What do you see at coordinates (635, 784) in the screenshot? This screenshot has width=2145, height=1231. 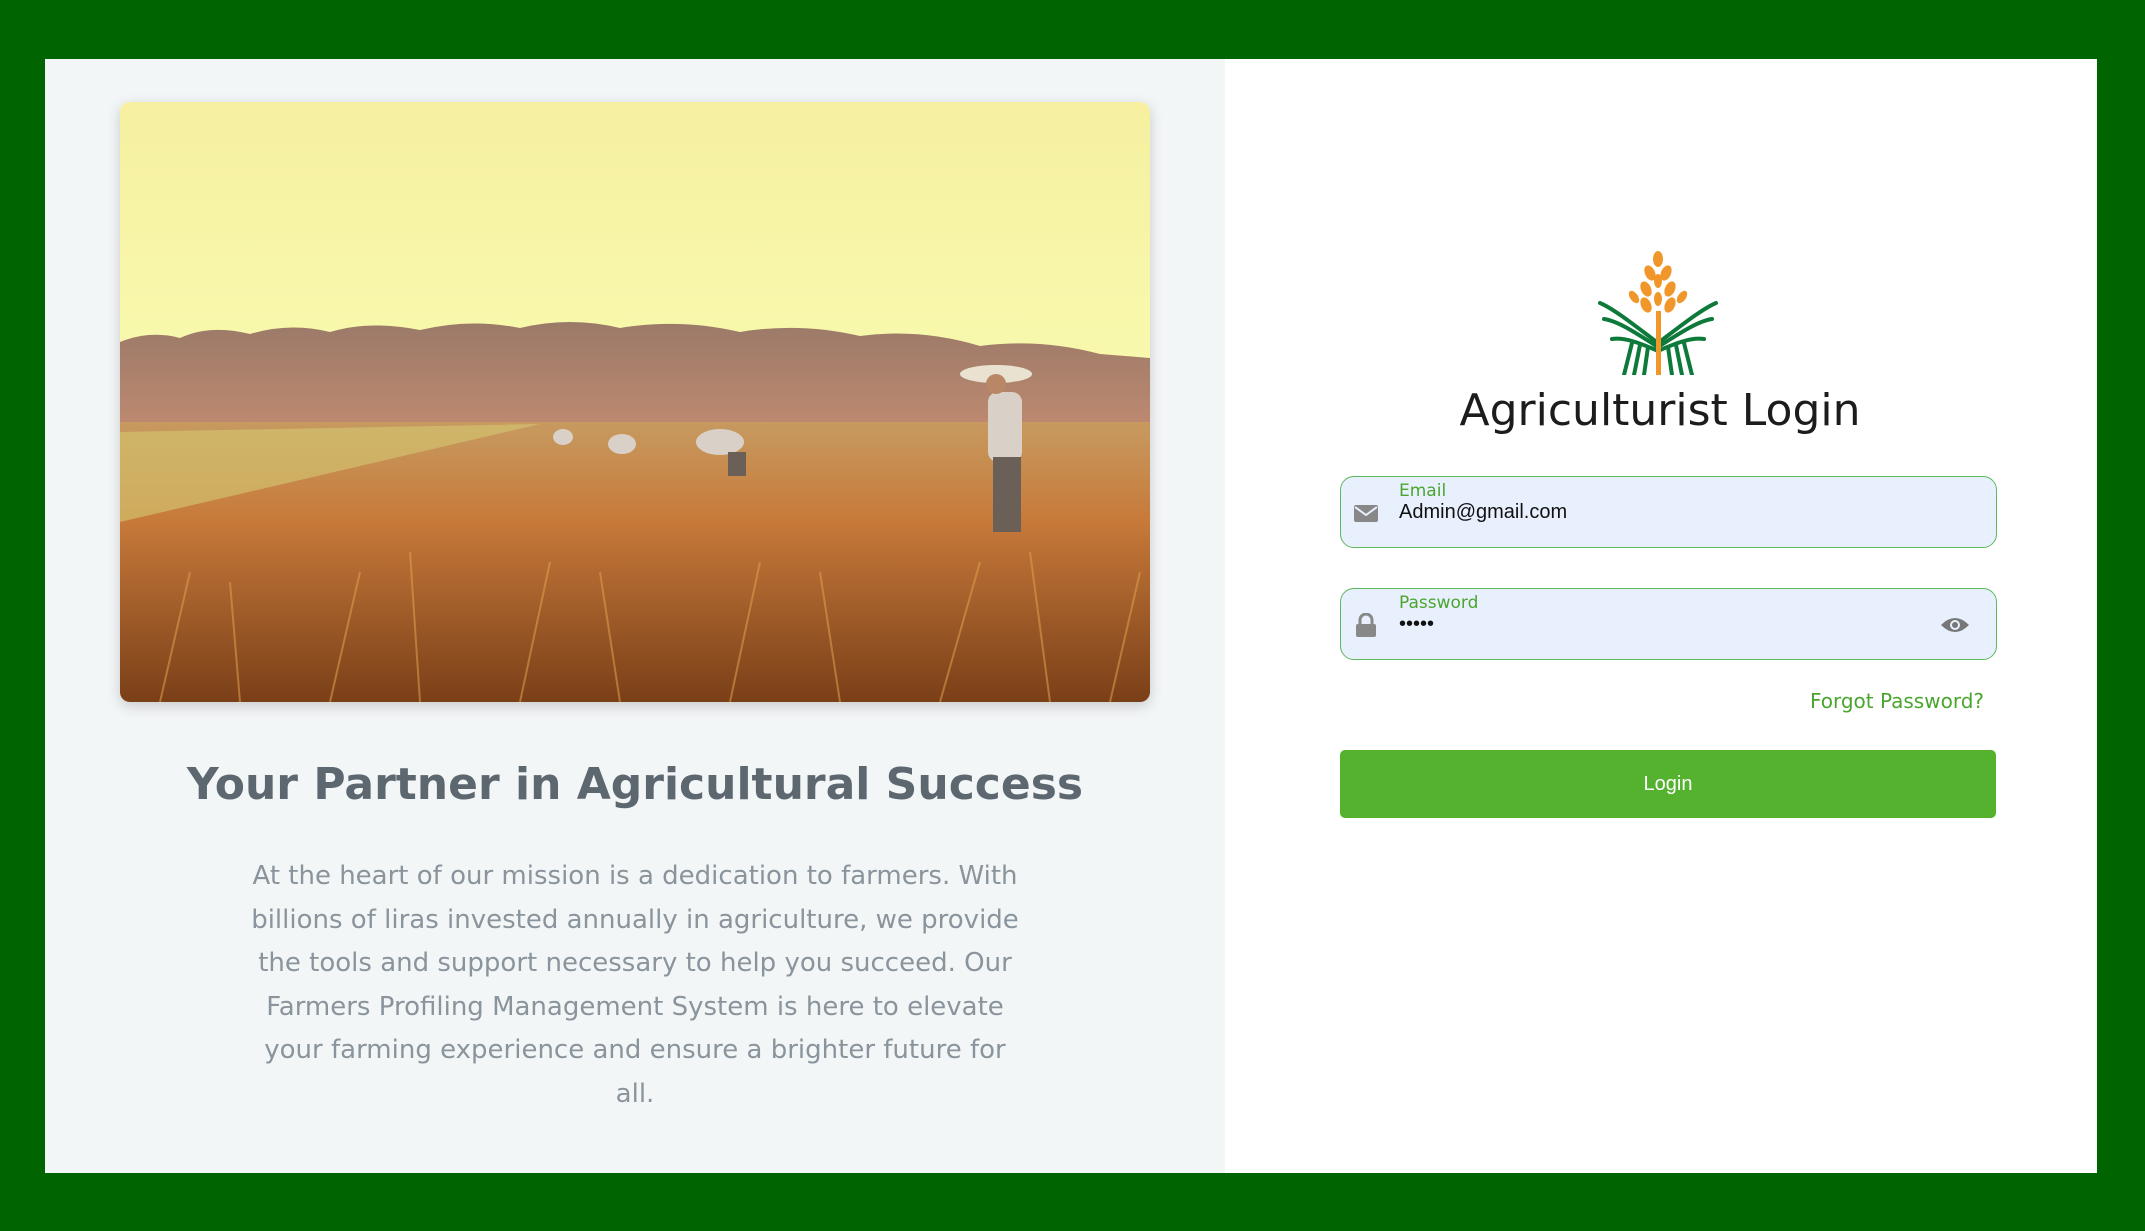 I see `tagline: Your Partner in Agricultural Success` at bounding box center [635, 784].